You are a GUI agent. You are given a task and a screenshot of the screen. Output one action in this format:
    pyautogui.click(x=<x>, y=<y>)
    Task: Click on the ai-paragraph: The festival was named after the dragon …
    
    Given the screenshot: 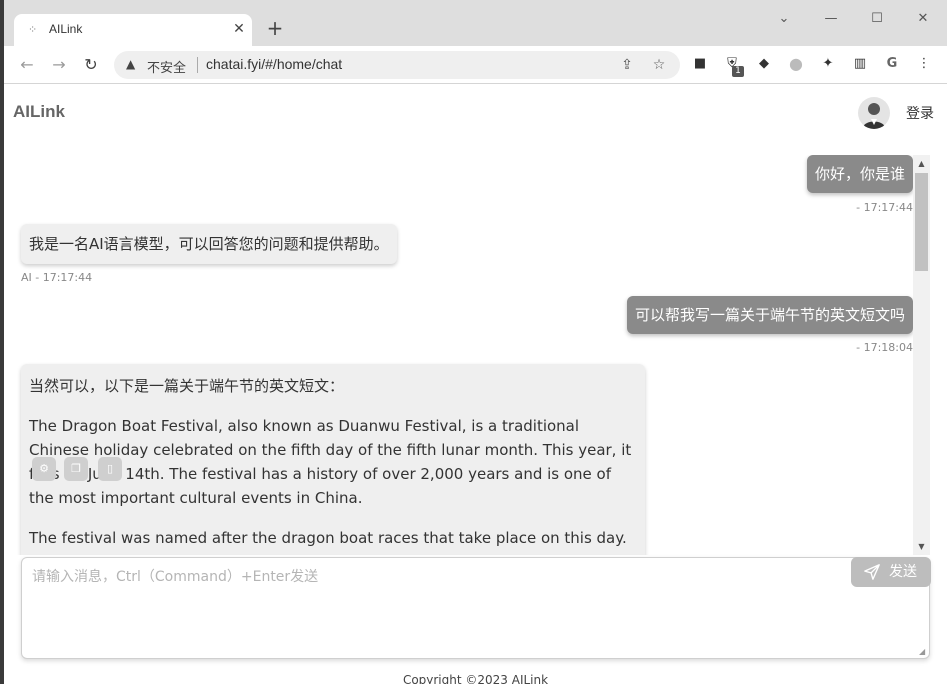 What is the action you would take?
    pyautogui.click(x=328, y=542)
    